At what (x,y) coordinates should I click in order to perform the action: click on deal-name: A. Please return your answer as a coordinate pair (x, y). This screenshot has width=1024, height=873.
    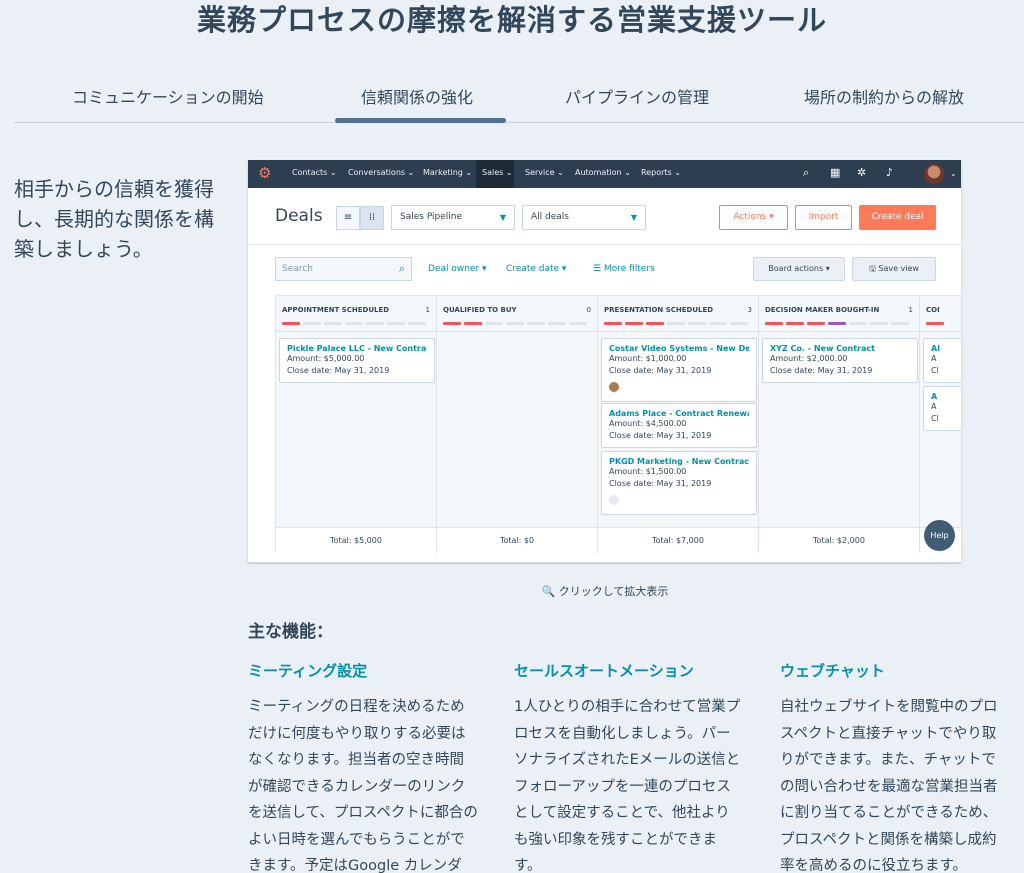
    Looking at the image, I should click on (946, 396).